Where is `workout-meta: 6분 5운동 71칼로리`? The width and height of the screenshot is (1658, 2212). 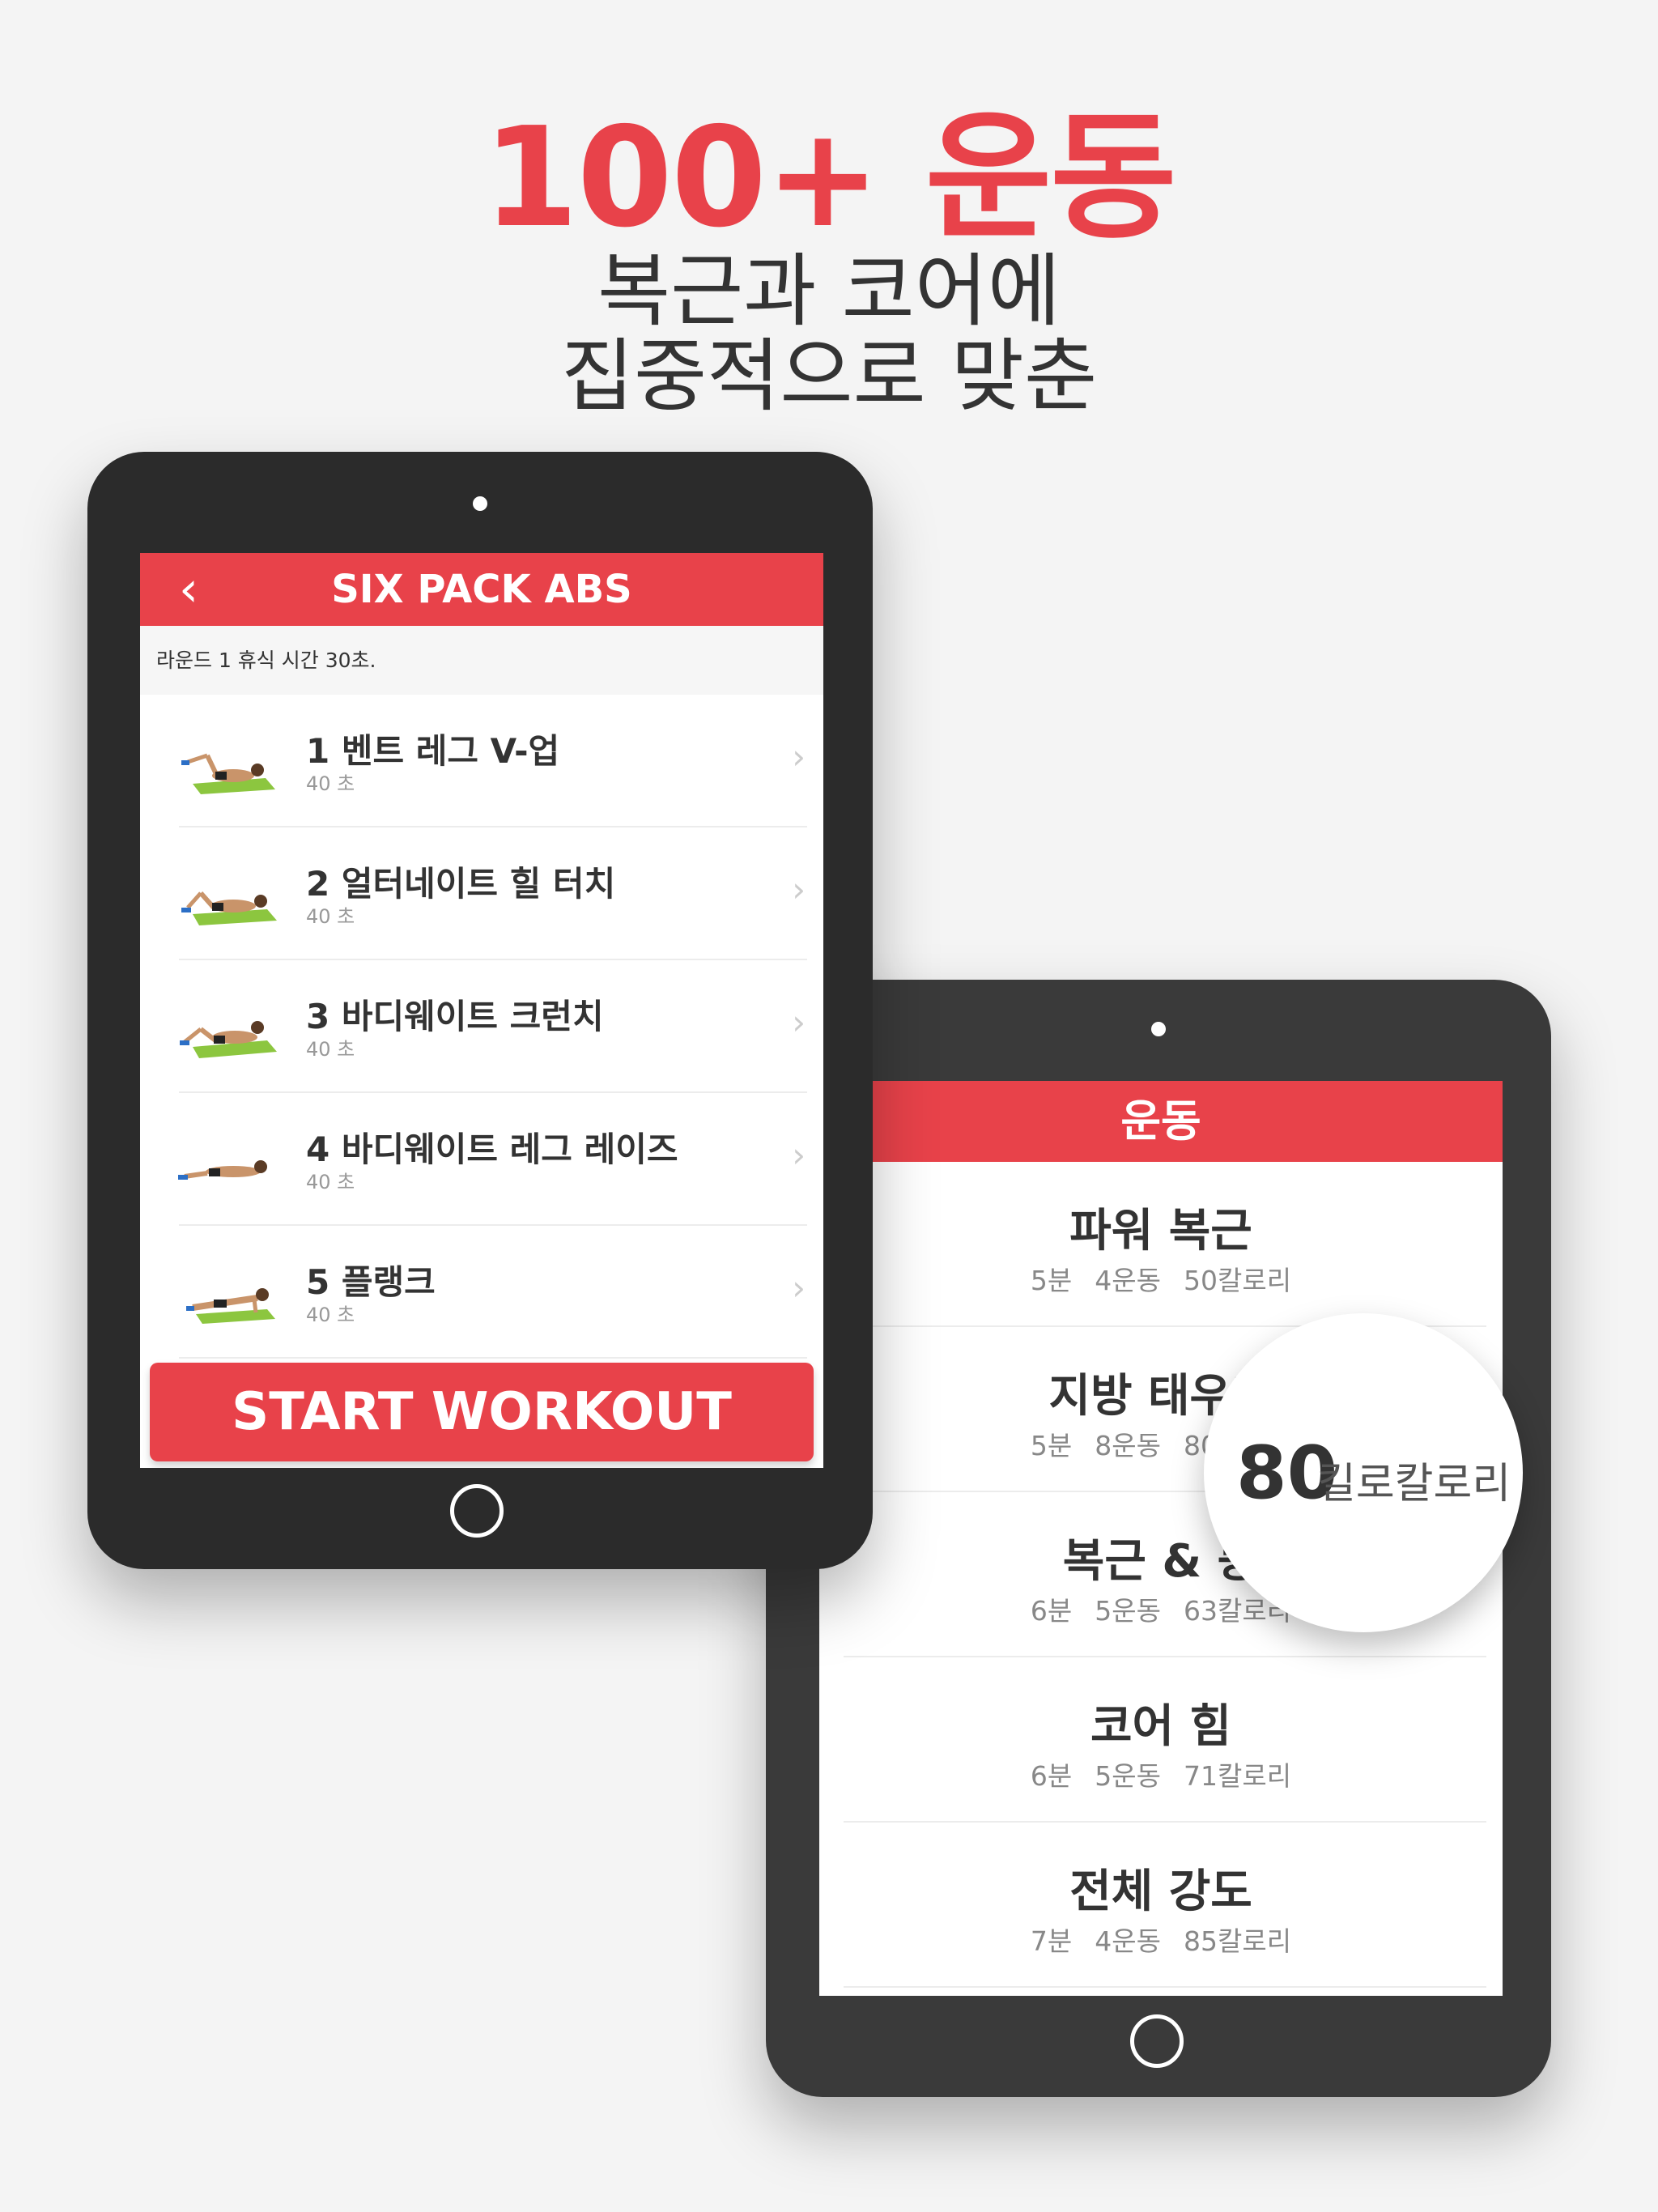 workout-meta: 6분 5운동 71칼로리 is located at coordinates (1161, 1774).